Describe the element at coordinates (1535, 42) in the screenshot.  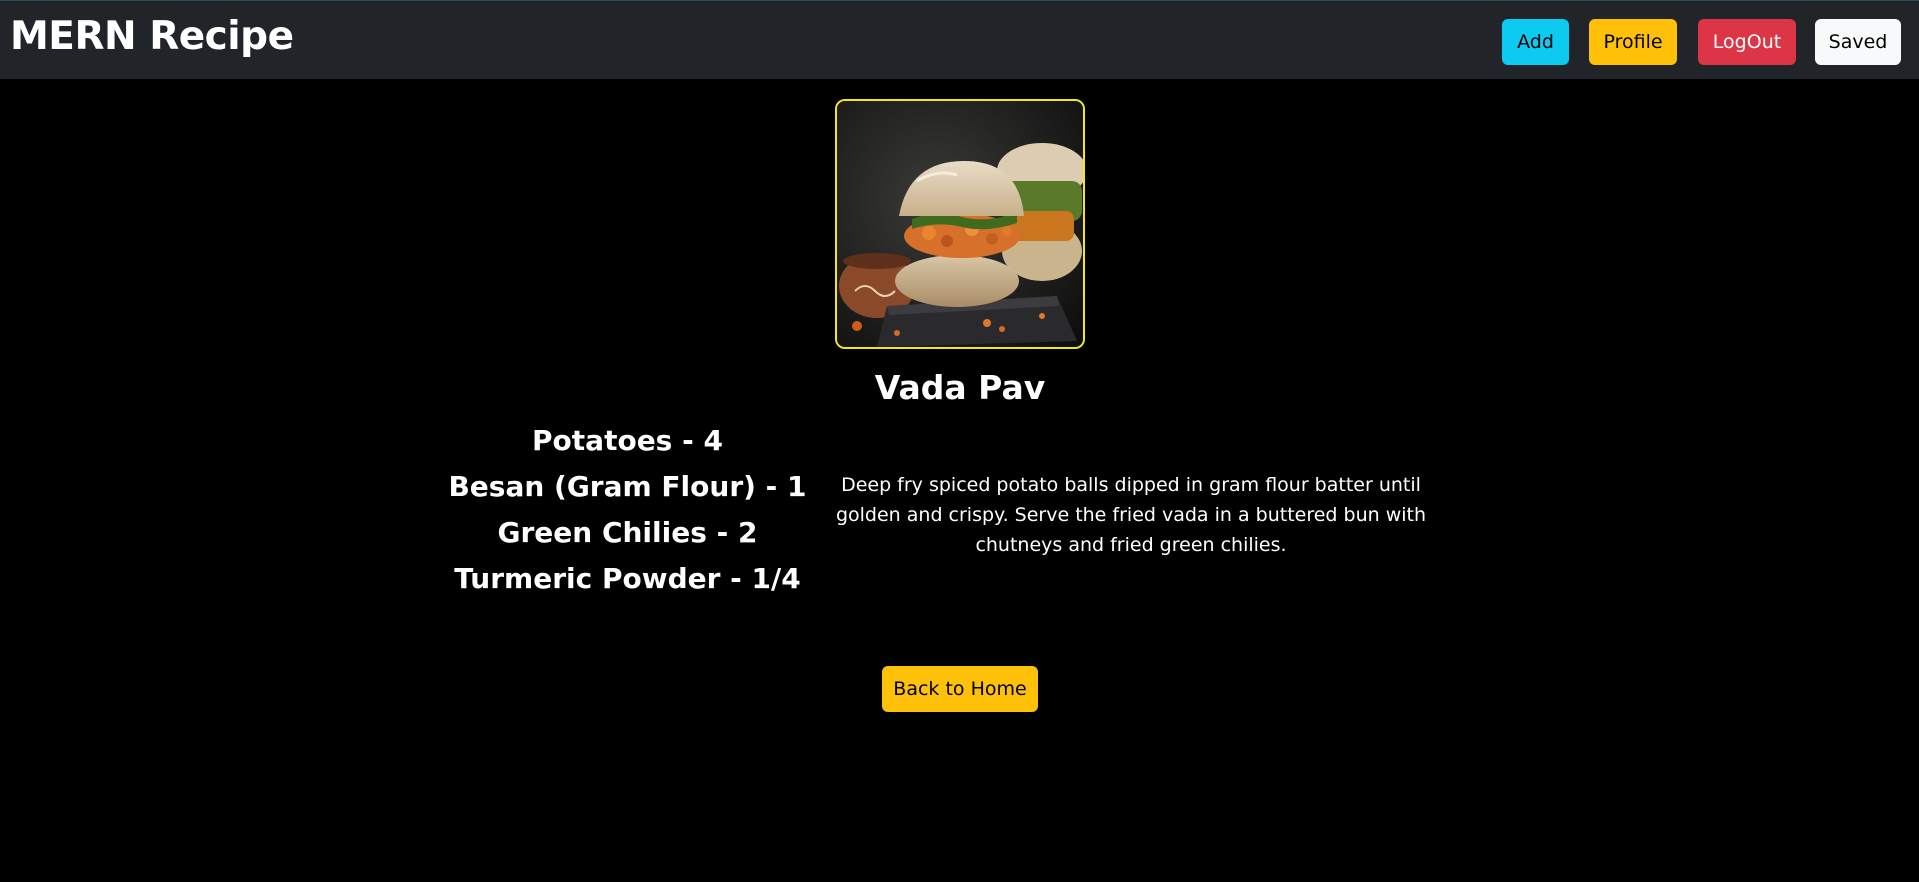
I see `add-button: Add` at that location.